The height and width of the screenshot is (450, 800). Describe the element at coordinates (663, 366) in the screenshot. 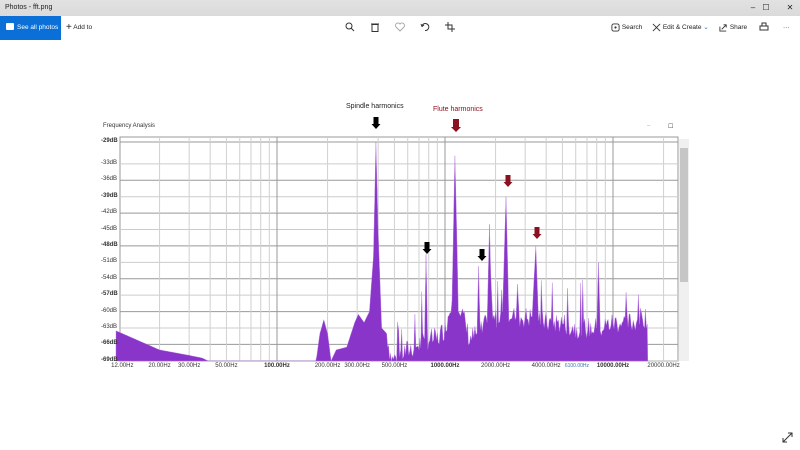

I see `x-tick-label: 20000.00Hz` at that location.